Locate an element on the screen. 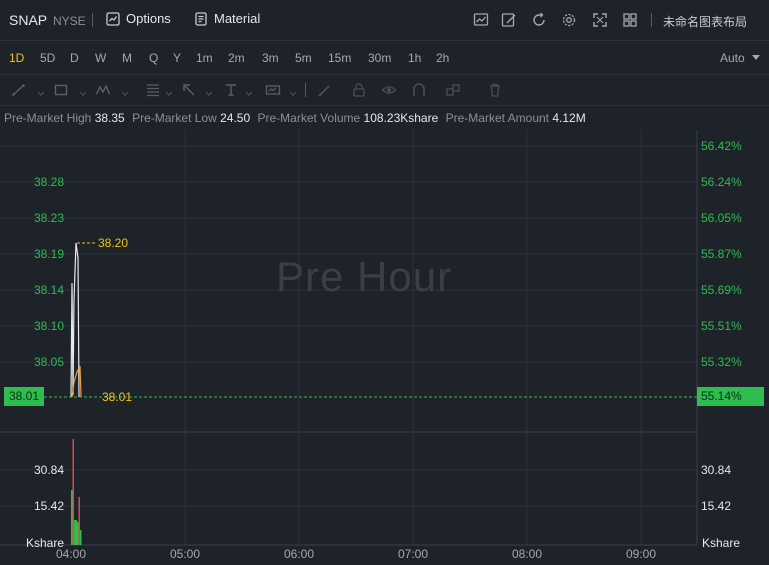 The height and width of the screenshot is (565, 769). volume-bars is located at coordinates (76, 492).